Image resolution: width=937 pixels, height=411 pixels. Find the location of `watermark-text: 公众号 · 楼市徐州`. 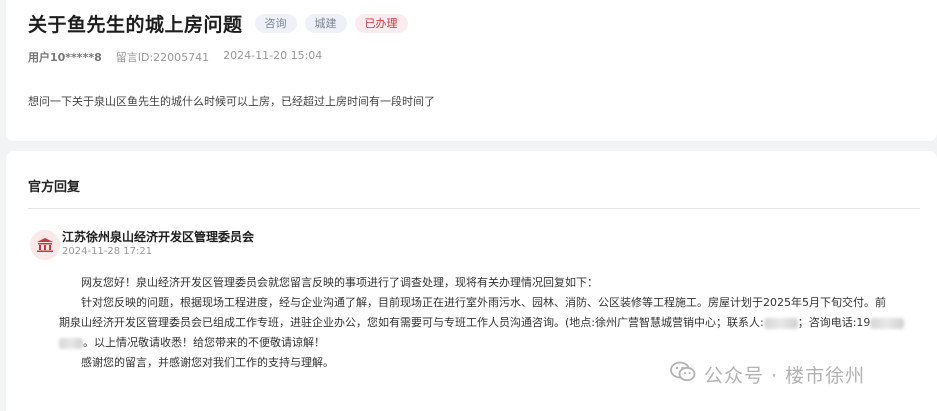

watermark-text: 公众号 · 楼市徐州 is located at coordinates (785, 376).